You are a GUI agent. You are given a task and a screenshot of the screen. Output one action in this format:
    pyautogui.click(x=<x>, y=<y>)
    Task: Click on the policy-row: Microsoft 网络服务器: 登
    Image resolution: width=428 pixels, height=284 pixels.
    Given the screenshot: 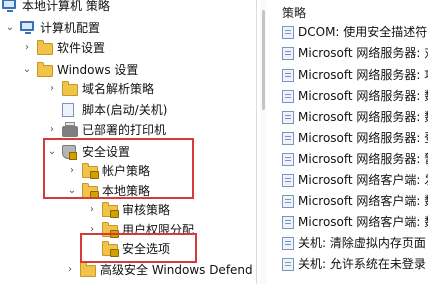 What is the action you would take?
    pyautogui.click(x=355, y=138)
    